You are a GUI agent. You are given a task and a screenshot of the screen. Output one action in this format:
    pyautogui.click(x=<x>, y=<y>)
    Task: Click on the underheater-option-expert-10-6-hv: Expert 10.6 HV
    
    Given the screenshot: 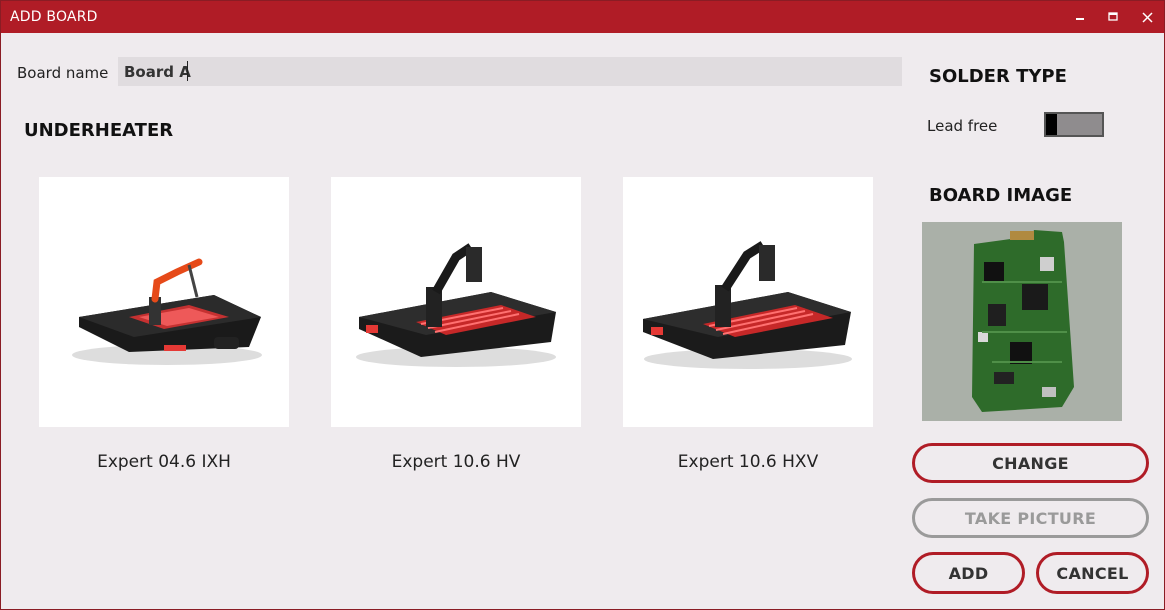 What is the action you would take?
    pyautogui.click(x=456, y=324)
    